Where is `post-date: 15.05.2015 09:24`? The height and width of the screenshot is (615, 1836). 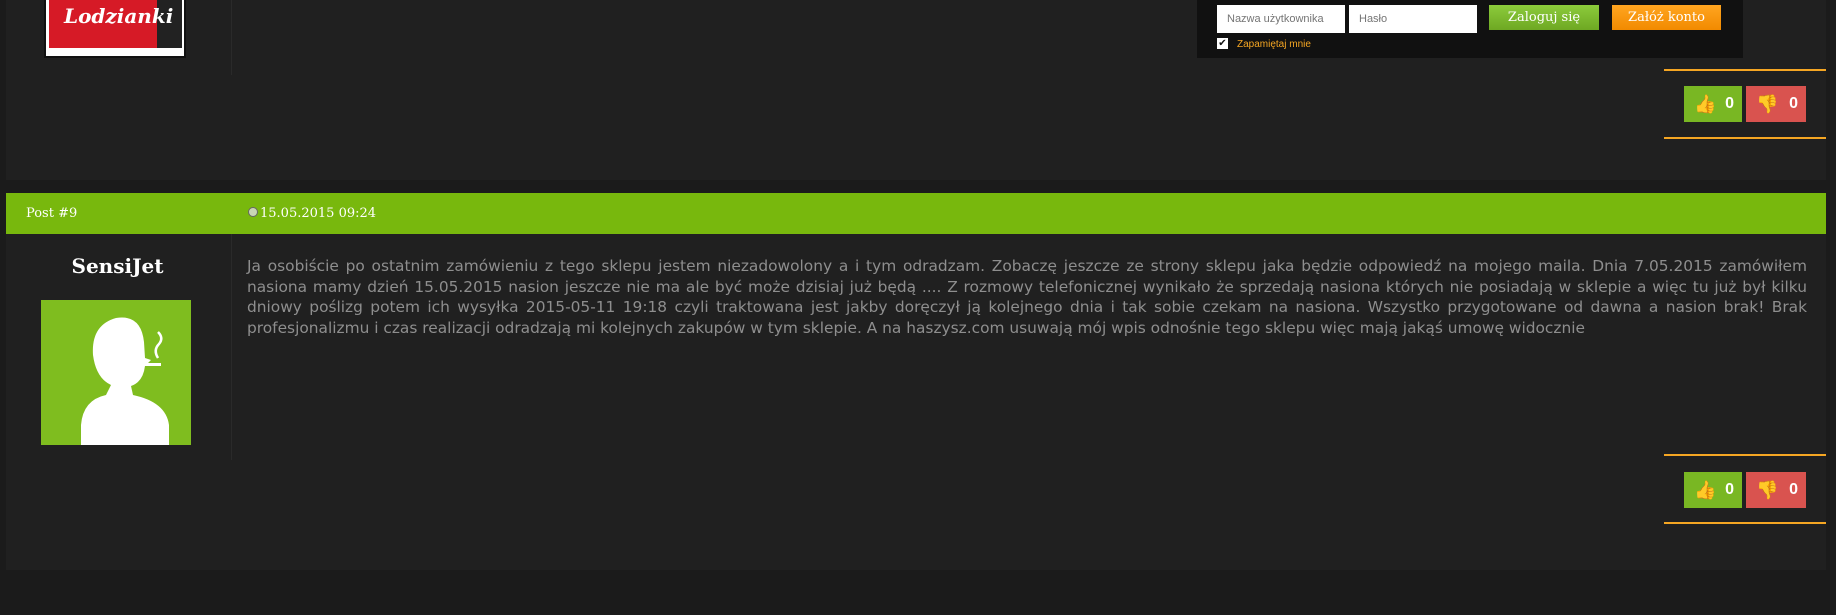
post-date: 15.05.2015 09:24 is located at coordinates (318, 213).